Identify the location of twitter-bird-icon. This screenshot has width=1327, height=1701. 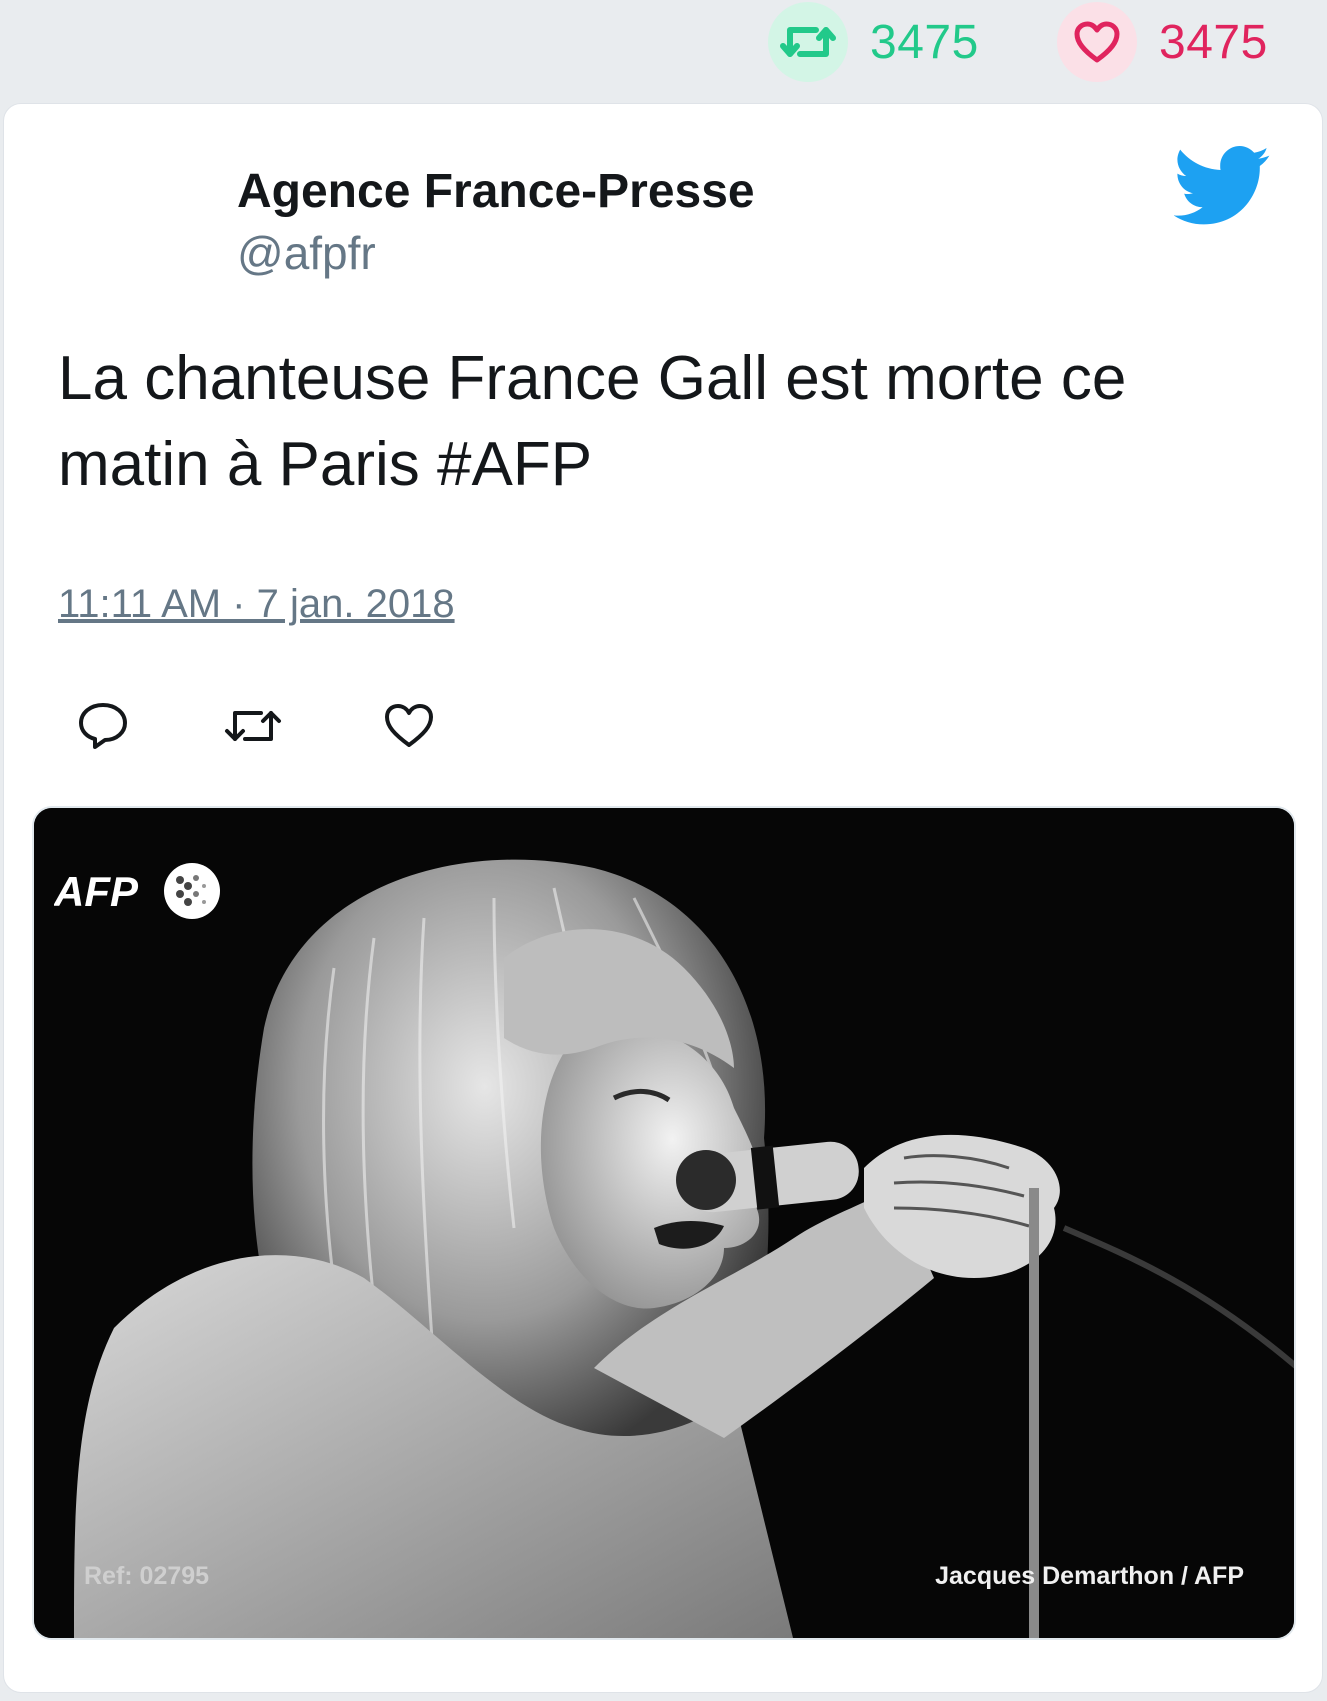
(1223, 186).